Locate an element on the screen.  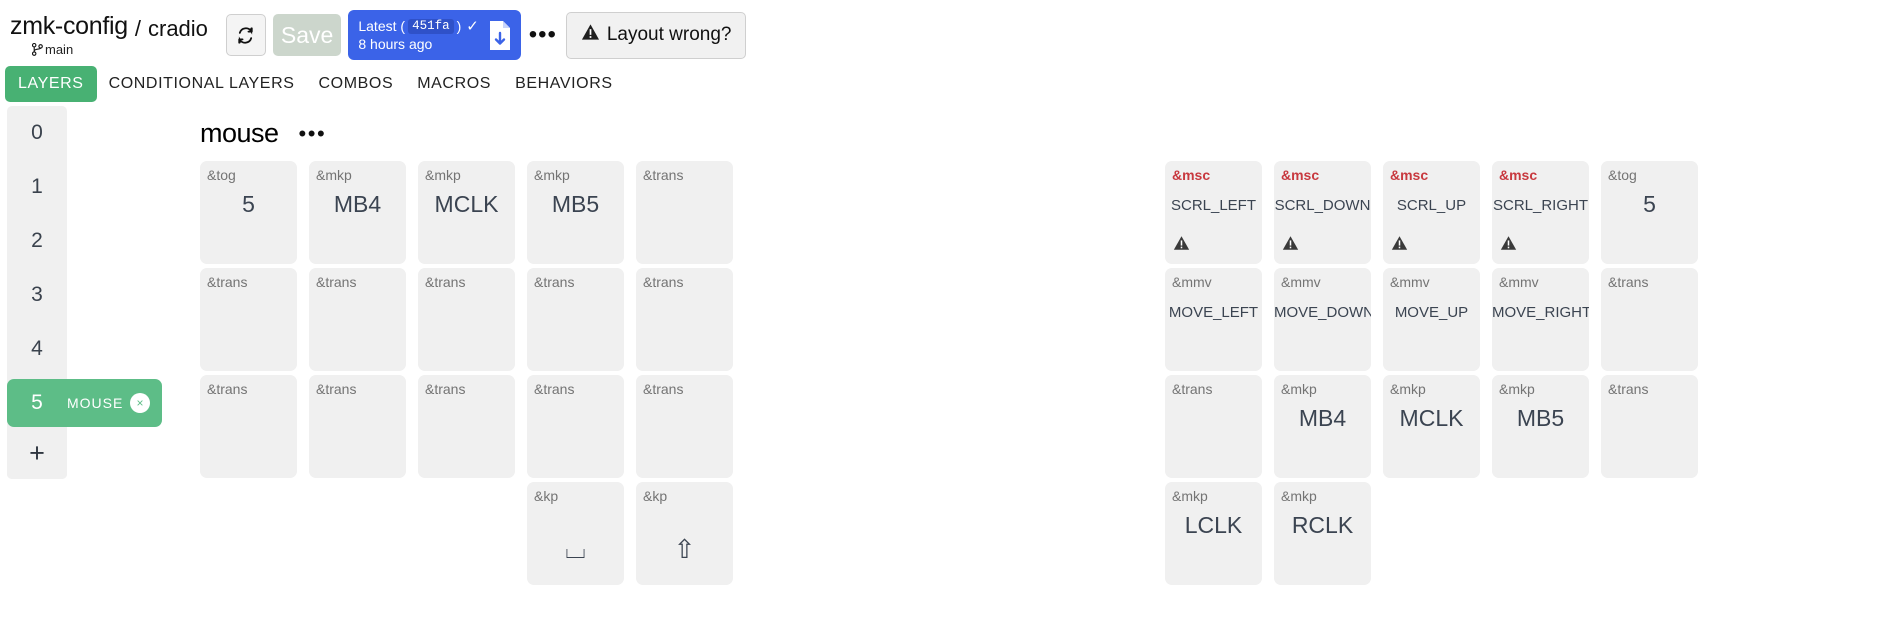
key-behavior-label: &kp is located at coordinates (546, 496).